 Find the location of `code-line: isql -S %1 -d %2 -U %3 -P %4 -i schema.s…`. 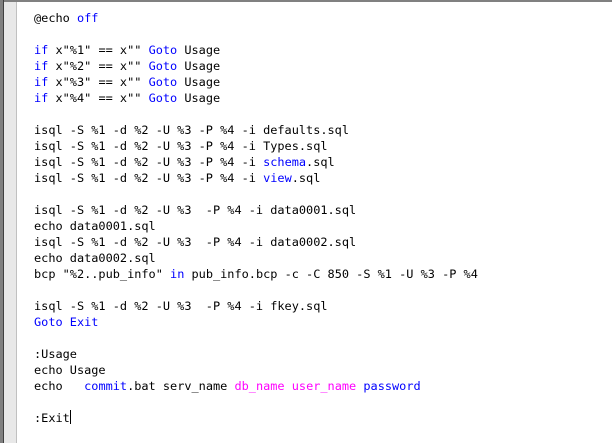

code-line: isql -S %1 -d %2 -U %3 -P %4 -i schema.s… is located at coordinates (256, 162).